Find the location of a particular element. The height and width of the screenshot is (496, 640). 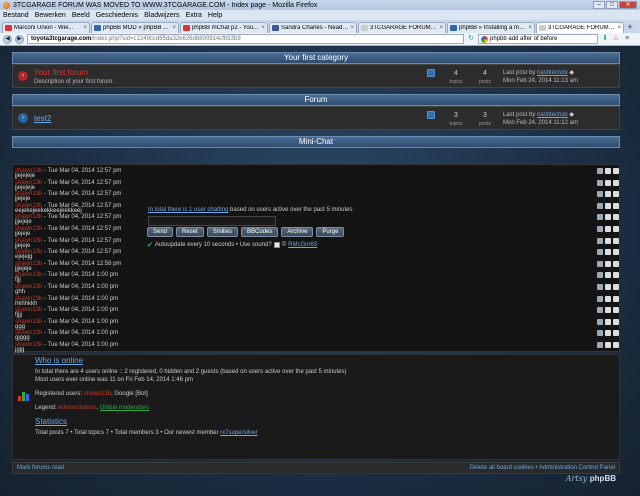

menu-beeld: Beeld is located at coordinates (81, 15).